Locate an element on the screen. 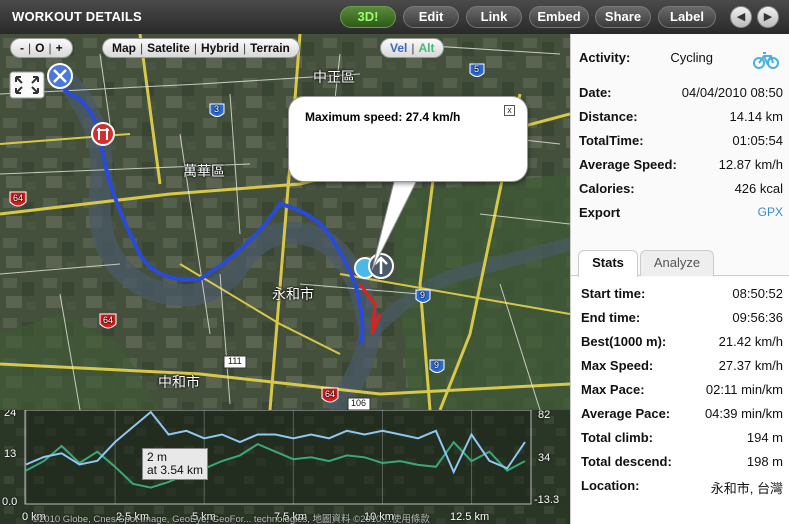 Image resolution: width=789 pixels, height=524 pixels. stat-label: Total climb: is located at coordinates (617, 437).